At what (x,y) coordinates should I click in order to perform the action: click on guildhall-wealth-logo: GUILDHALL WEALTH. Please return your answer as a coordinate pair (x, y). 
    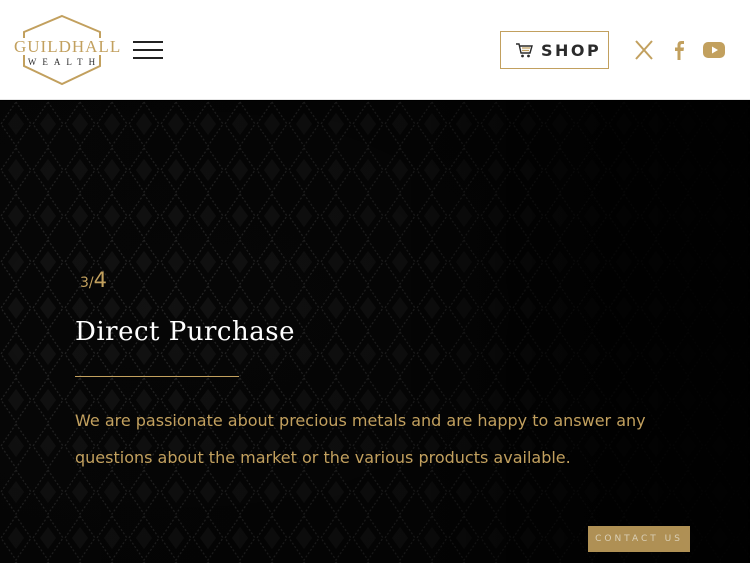
    Looking at the image, I should click on (68, 50).